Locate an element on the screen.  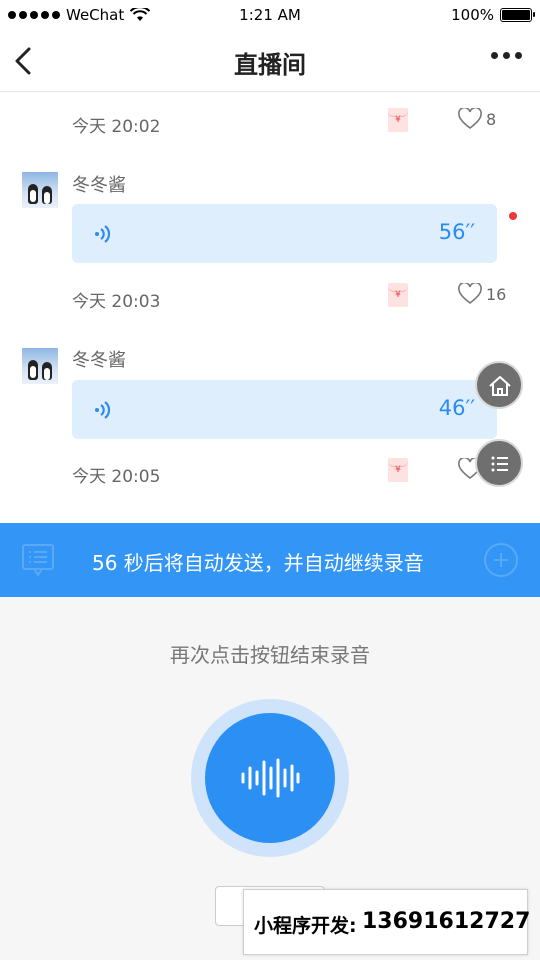
list-icon is located at coordinates (499, 464).